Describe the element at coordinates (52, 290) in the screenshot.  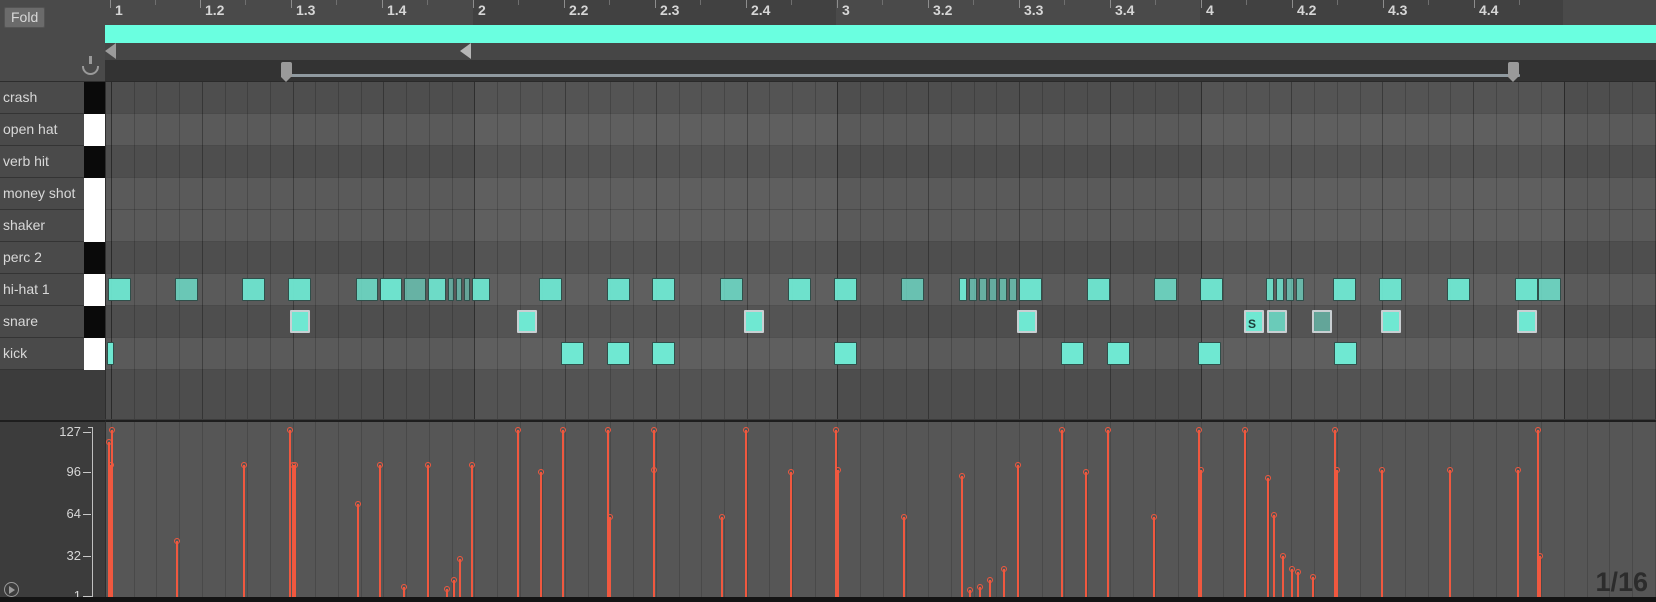
I see `track-row-hi-hat-1: hi-hat 1` at that location.